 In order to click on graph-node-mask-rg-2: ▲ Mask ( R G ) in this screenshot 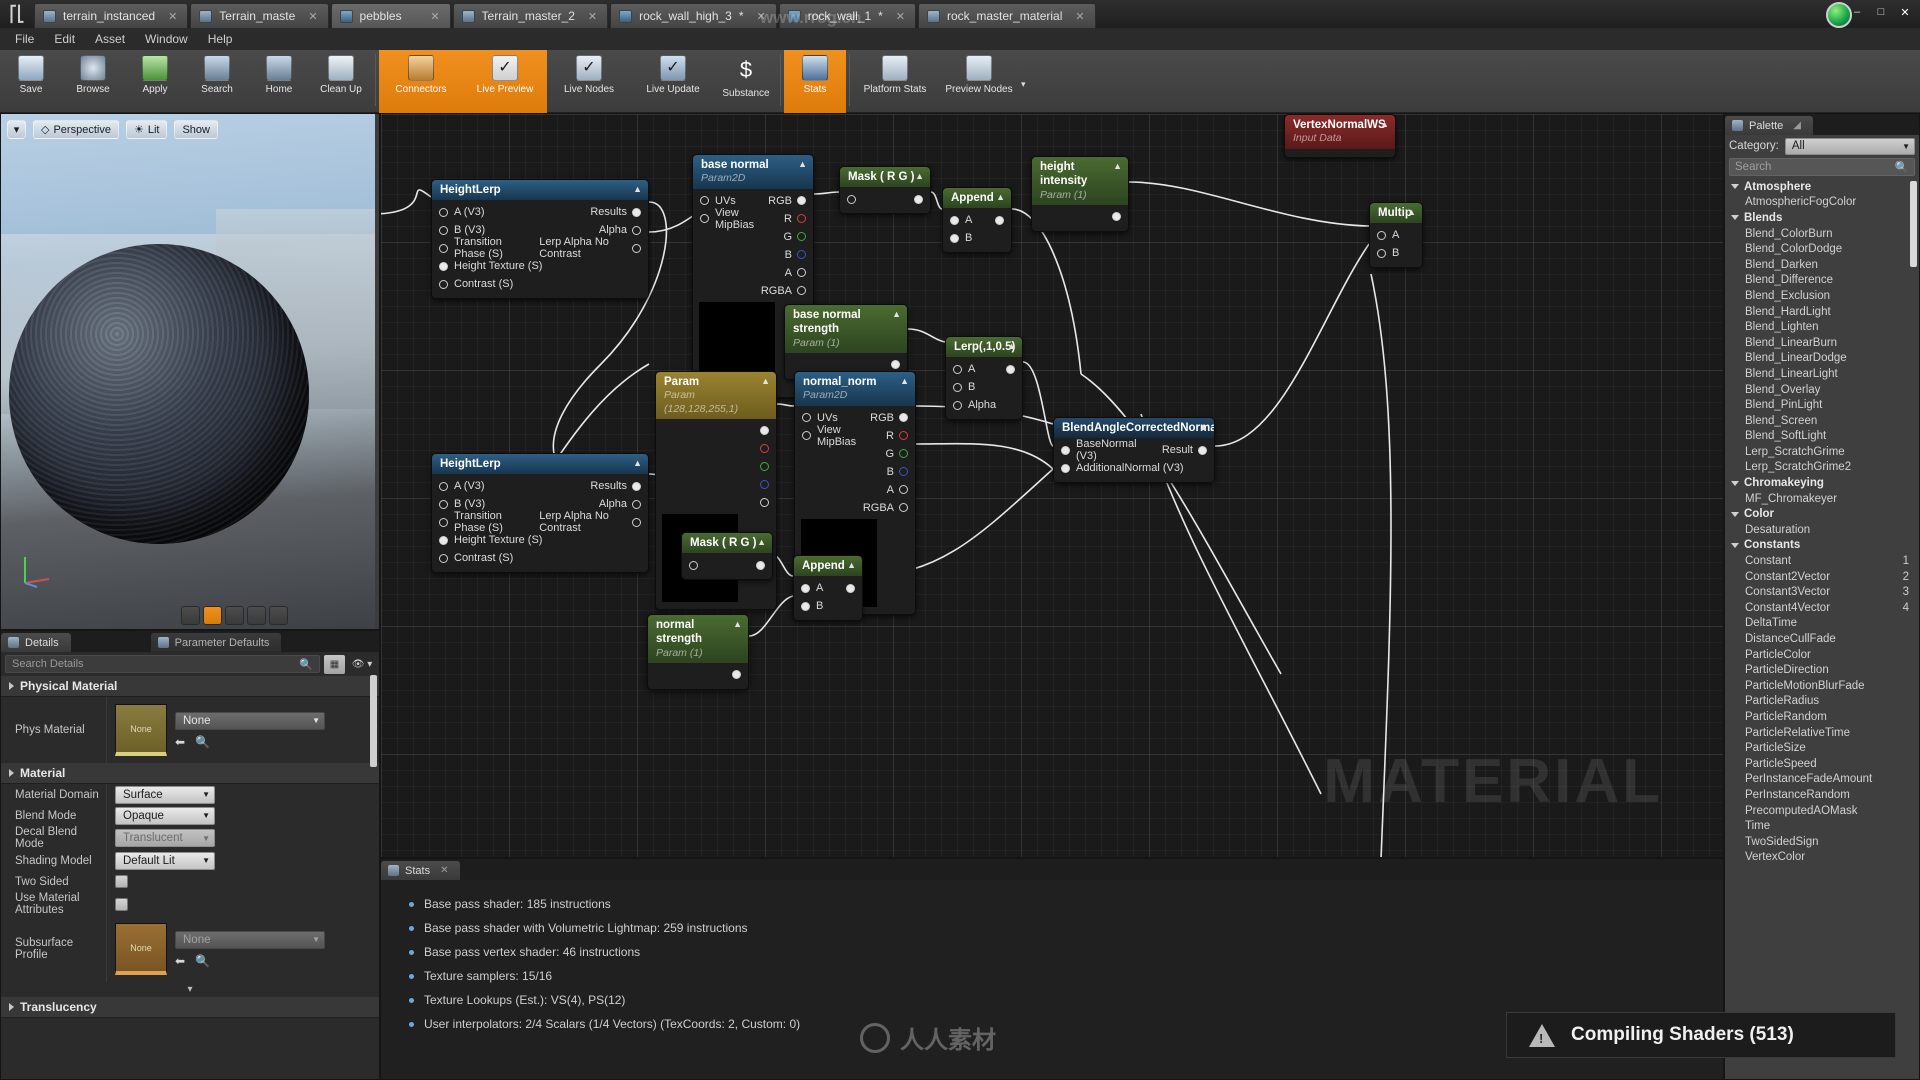, I will do `click(727, 556)`.